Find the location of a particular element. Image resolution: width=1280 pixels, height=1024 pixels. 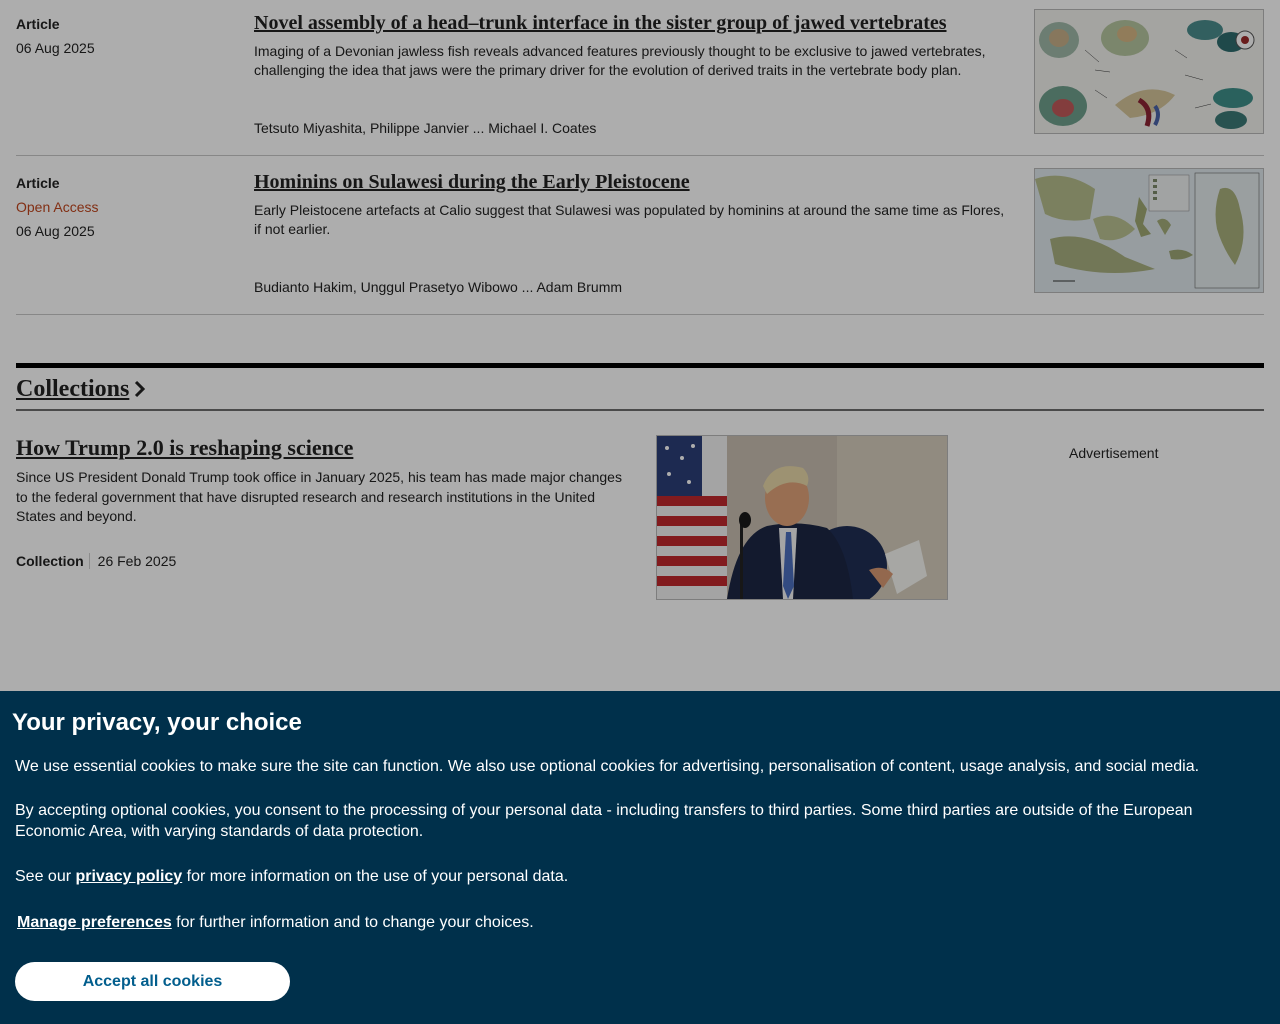

privacy-policy-link: privacy policy is located at coordinates (128, 876).